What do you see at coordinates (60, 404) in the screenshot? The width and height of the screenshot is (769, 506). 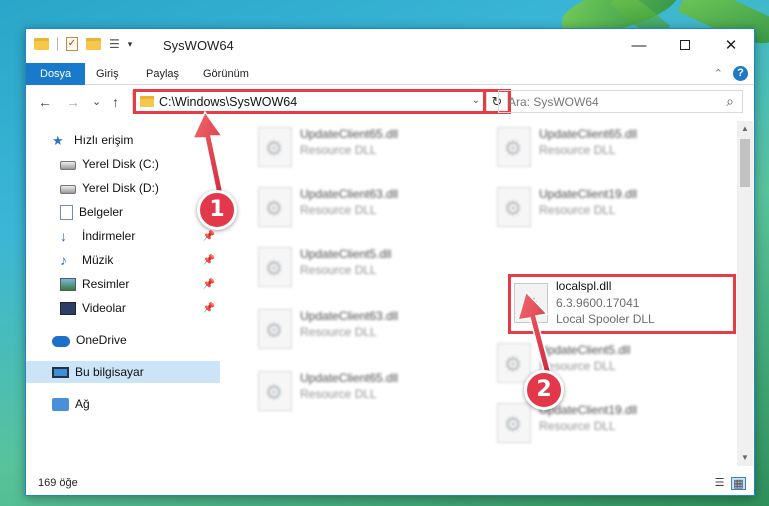 I see `network-icon` at bounding box center [60, 404].